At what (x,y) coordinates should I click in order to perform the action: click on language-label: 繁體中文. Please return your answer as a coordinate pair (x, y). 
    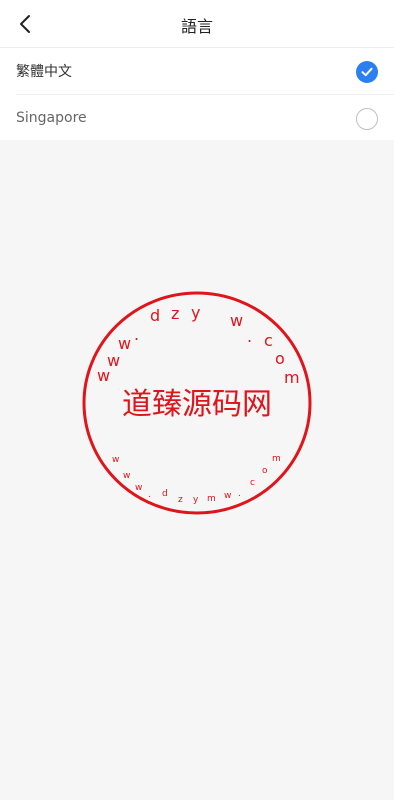
    Looking at the image, I should click on (44, 72).